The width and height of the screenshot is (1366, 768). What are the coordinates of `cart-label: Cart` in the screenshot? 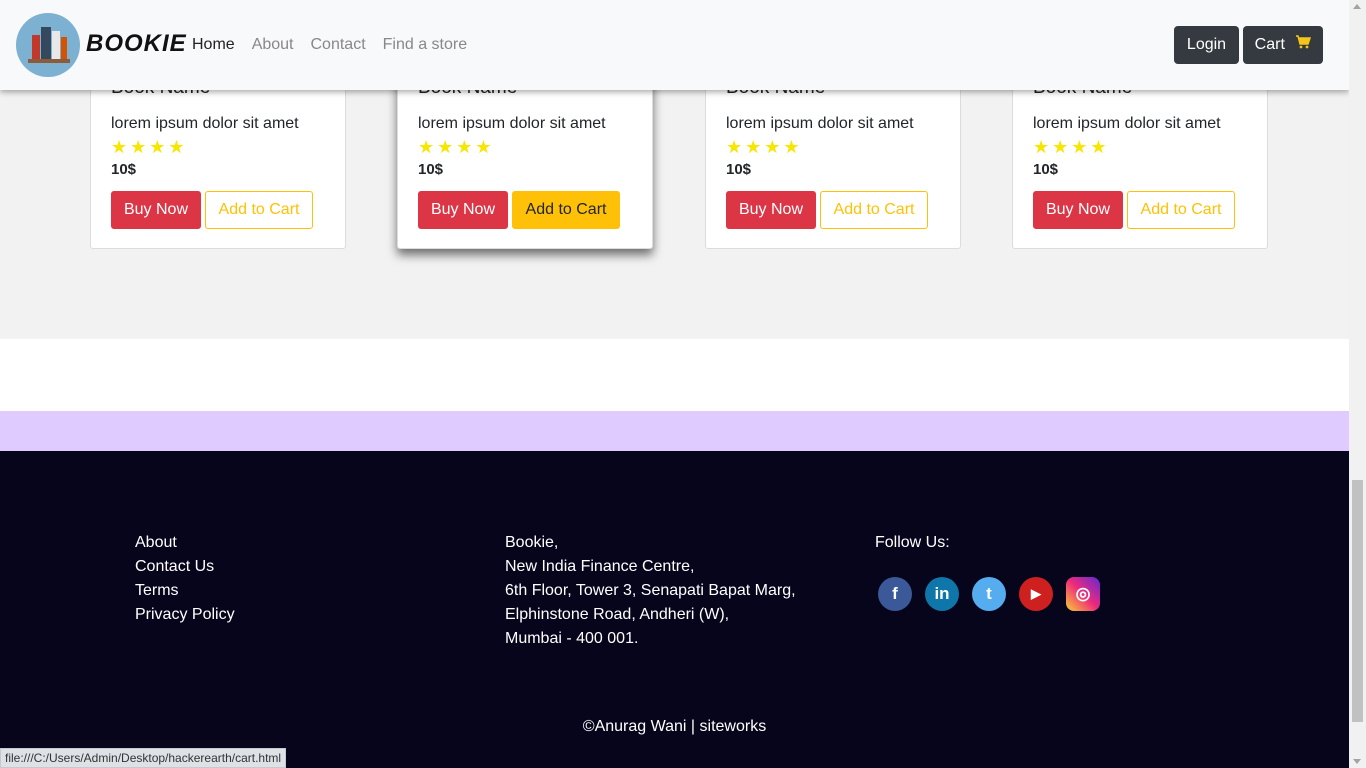 It's located at (1269, 45).